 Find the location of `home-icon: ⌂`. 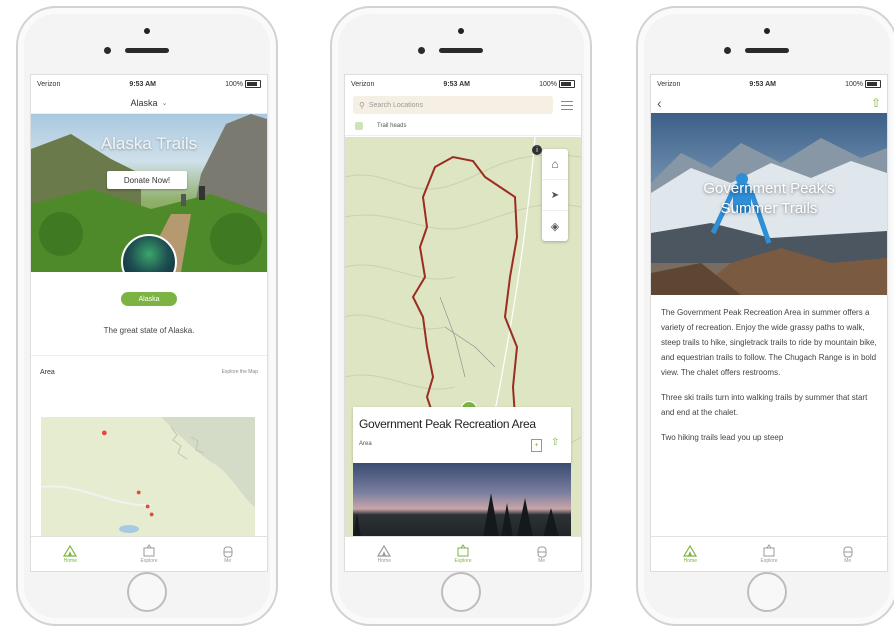

home-icon: ⌂ is located at coordinates (555, 164).